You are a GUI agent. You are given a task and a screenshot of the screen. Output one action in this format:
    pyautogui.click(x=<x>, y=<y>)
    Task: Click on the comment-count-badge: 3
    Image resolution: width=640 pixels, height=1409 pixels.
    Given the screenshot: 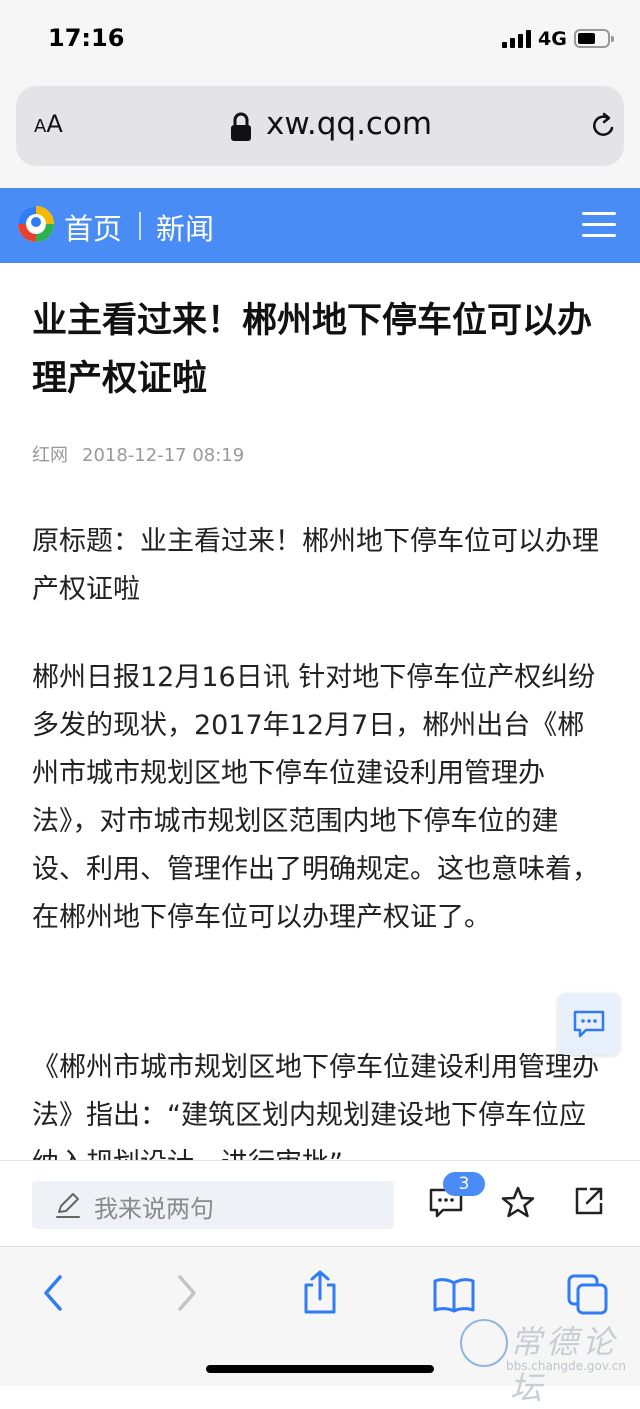 What is the action you would take?
    pyautogui.click(x=464, y=1184)
    